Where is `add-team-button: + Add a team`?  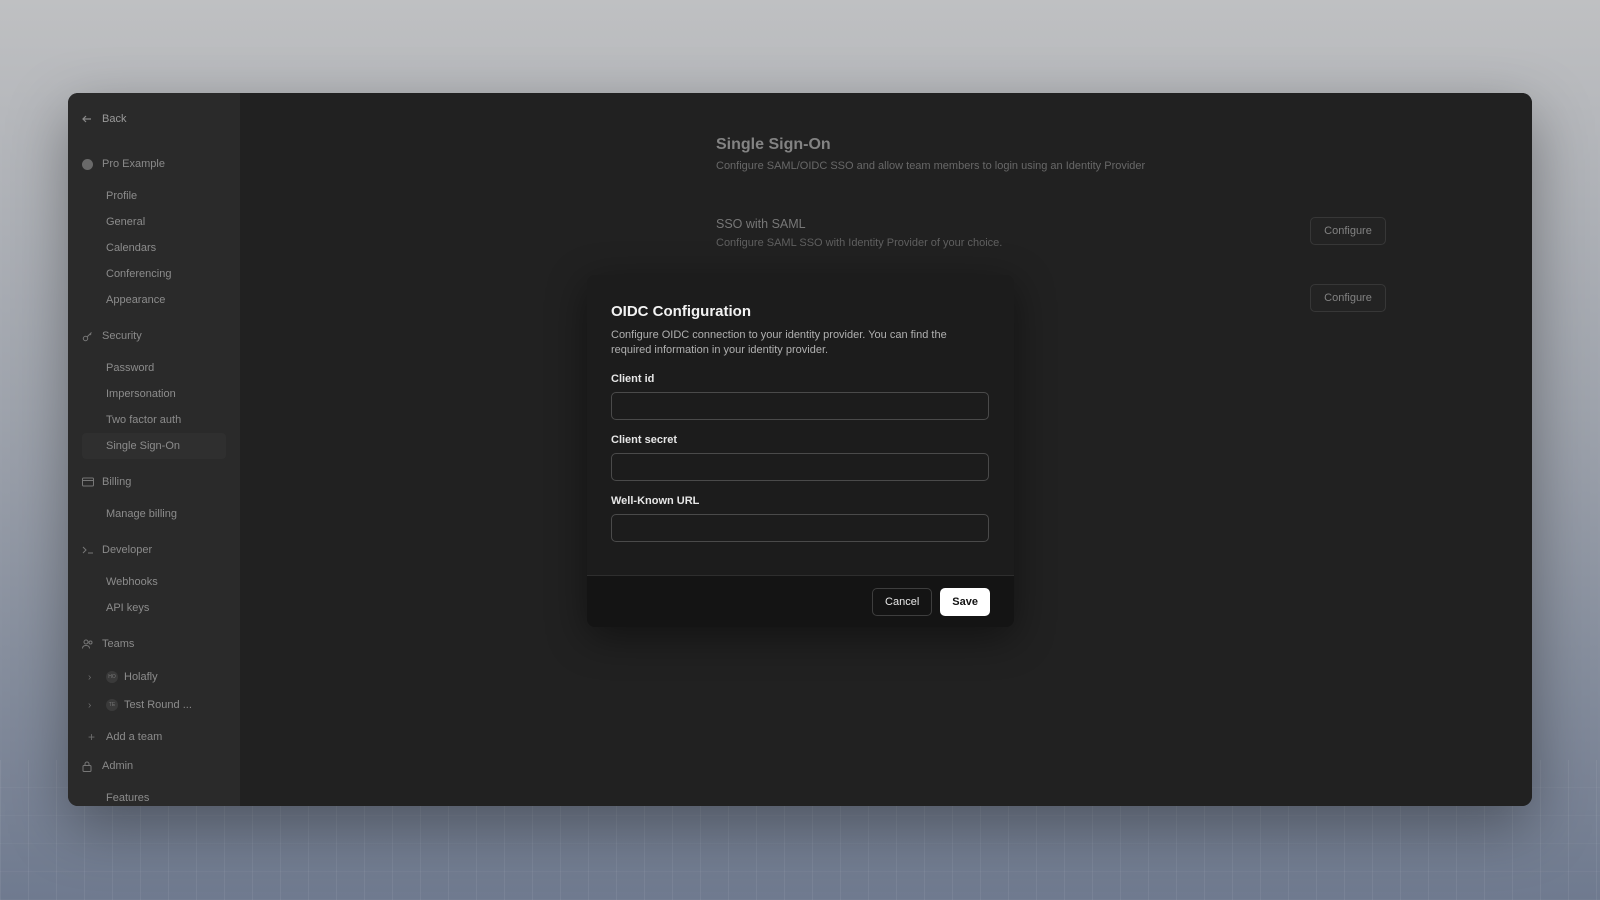 add-team-button: + Add a team is located at coordinates (154, 737).